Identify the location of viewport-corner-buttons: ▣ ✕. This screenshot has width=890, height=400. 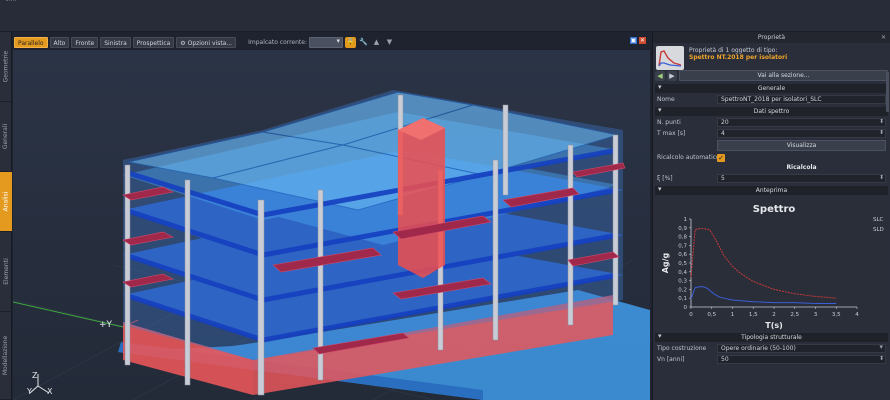
(638, 40).